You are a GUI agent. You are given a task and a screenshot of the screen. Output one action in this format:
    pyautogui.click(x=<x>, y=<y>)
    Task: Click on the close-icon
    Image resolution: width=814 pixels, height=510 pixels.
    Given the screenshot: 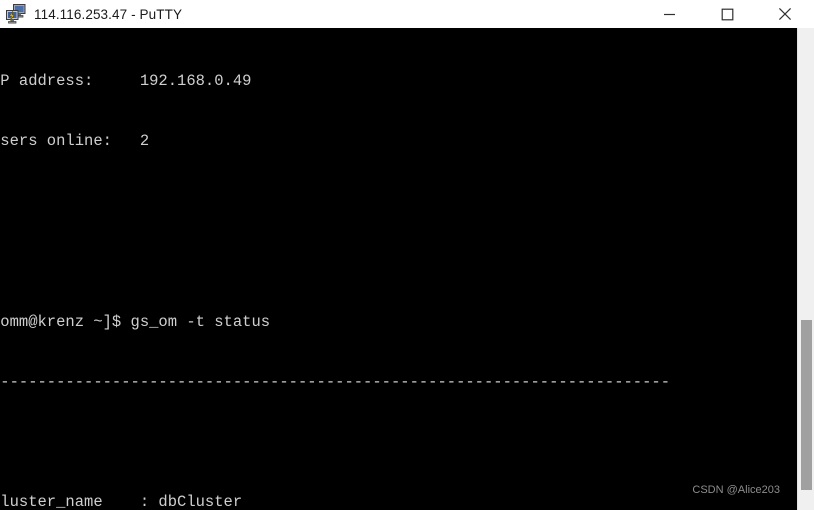 What is the action you would take?
    pyautogui.click(x=785, y=14)
    